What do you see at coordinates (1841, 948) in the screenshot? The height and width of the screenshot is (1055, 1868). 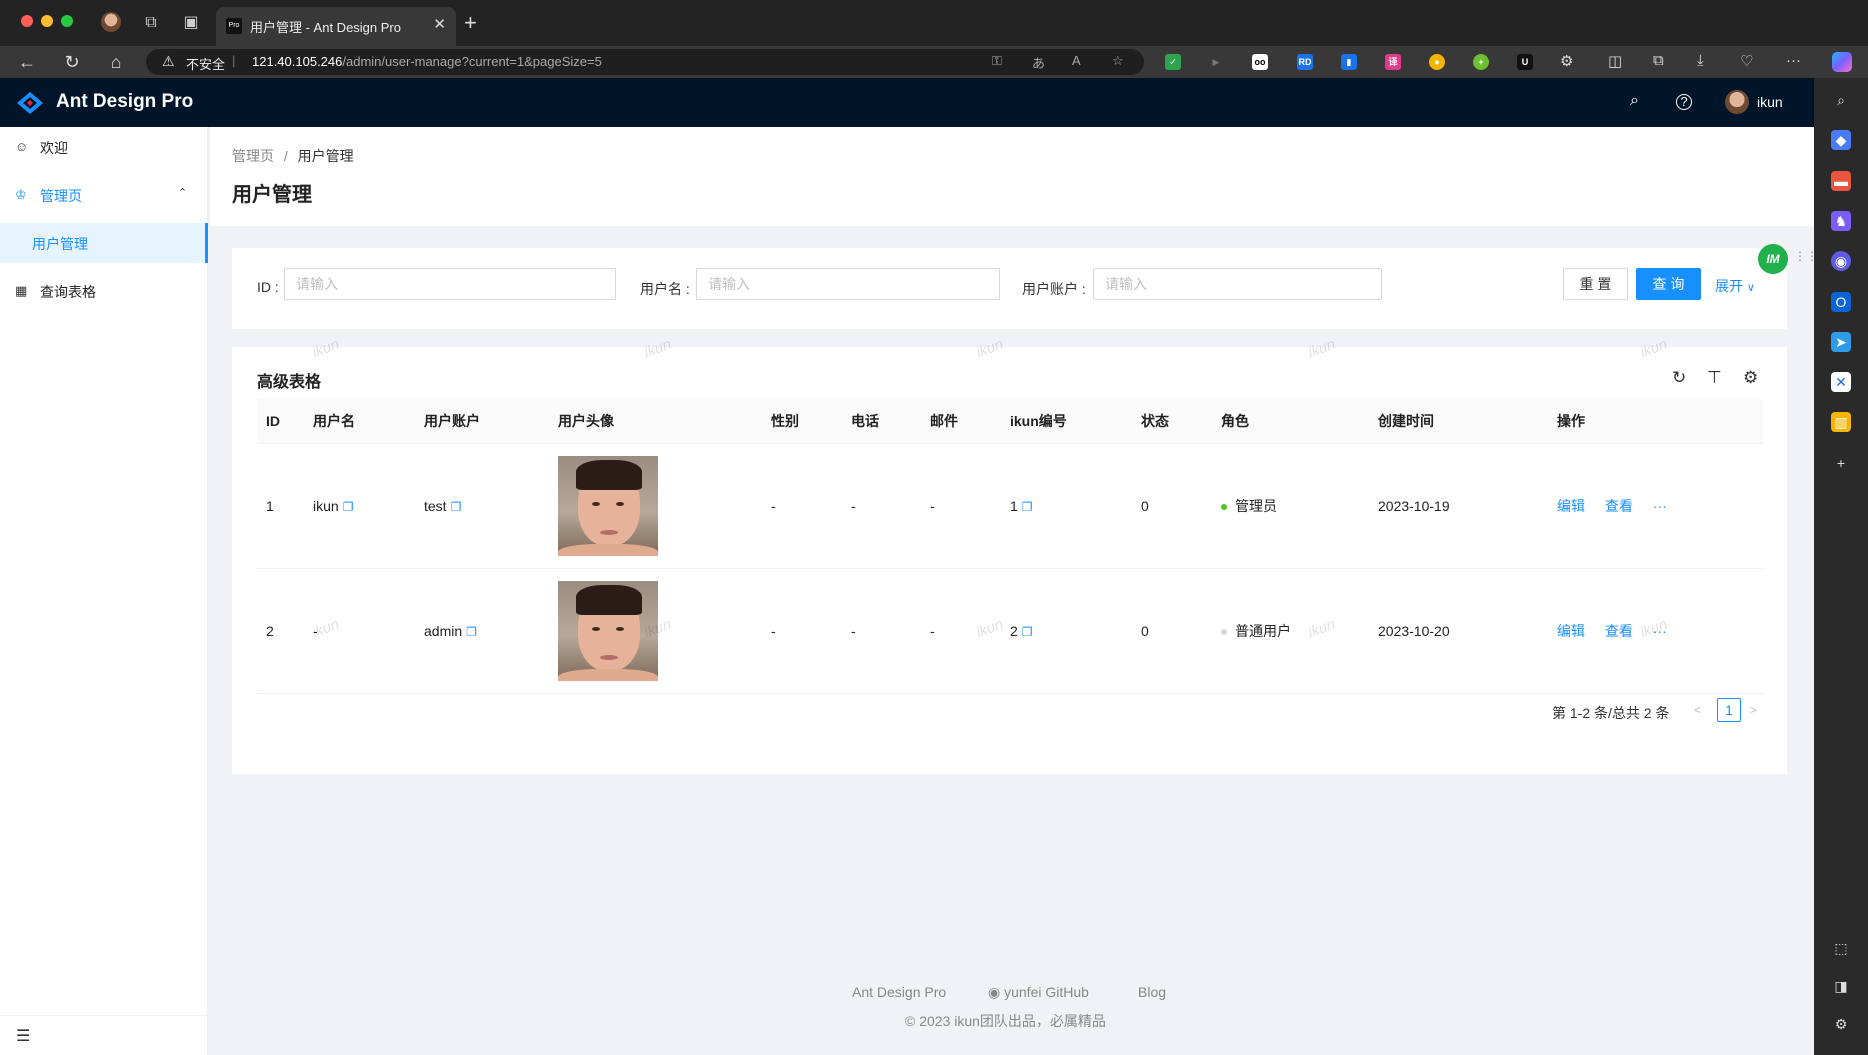 I see `sidebar-screenshot-icon: ⬚` at bounding box center [1841, 948].